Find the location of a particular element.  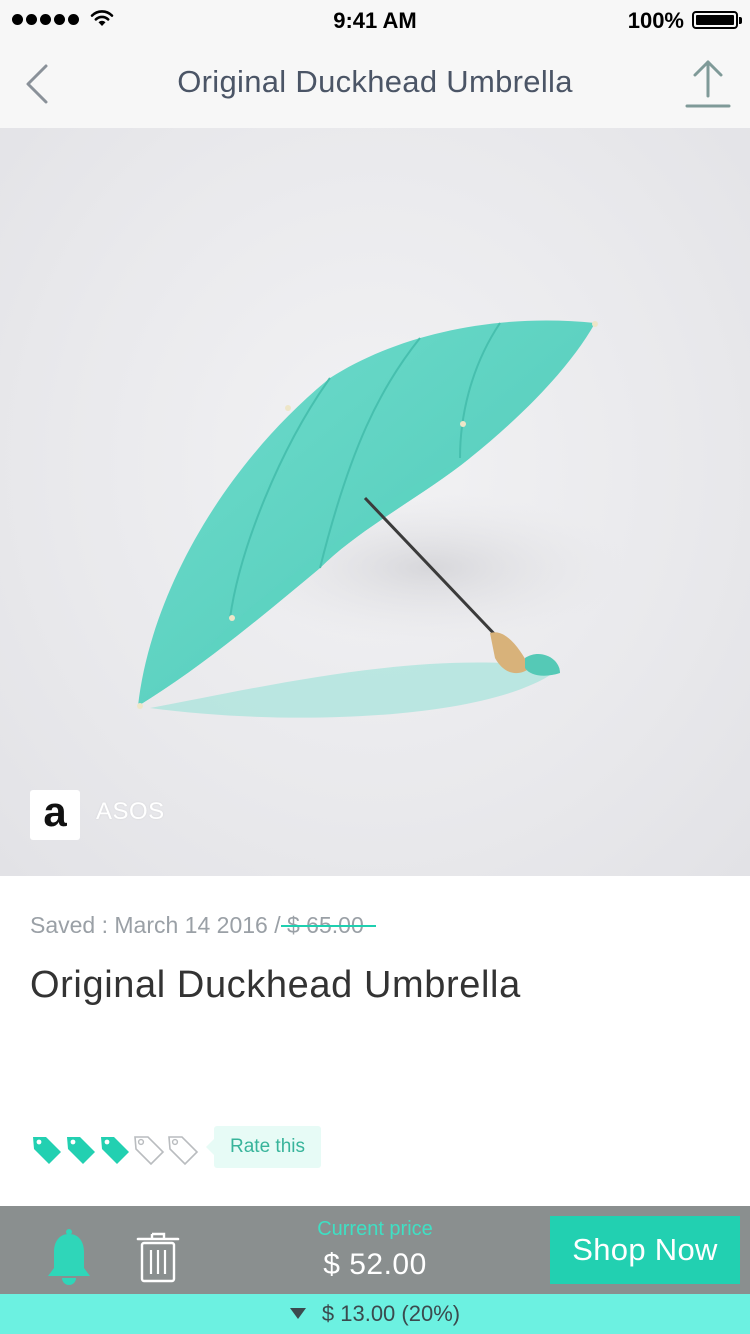

page-title: Original Duckhead Umbrella is located at coordinates (375, 81).